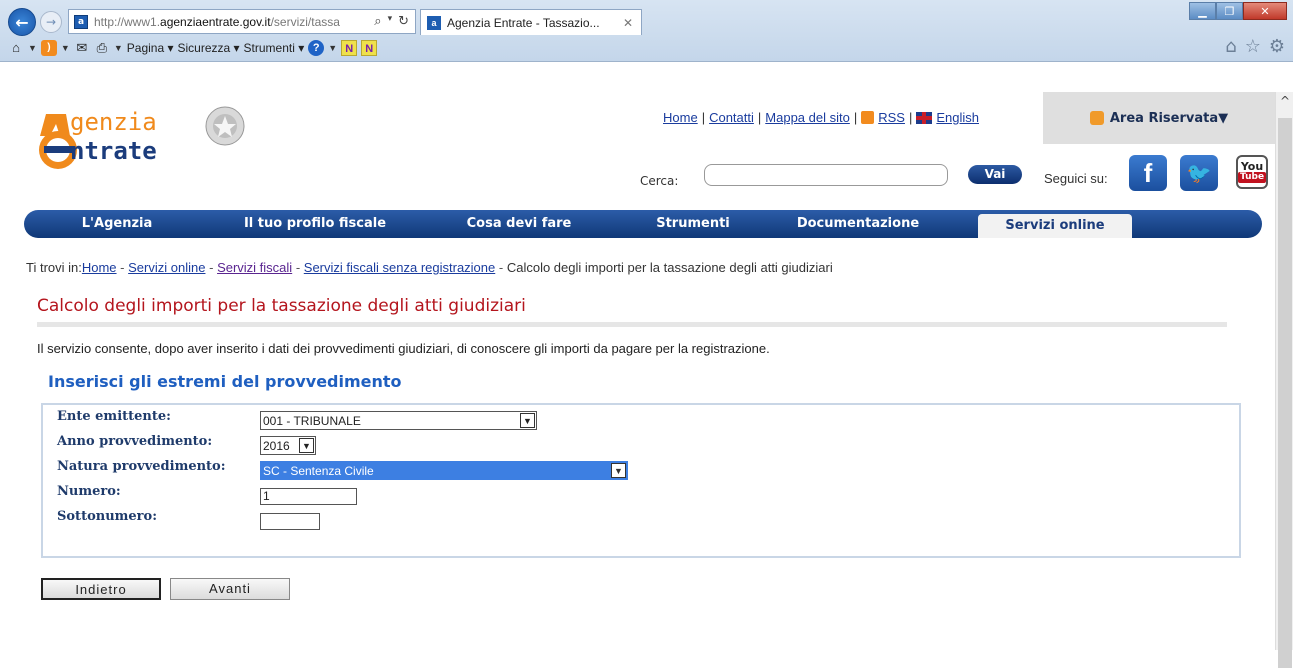 The height and width of the screenshot is (668, 1293). I want to click on link-home: Home, so click(680, 117).